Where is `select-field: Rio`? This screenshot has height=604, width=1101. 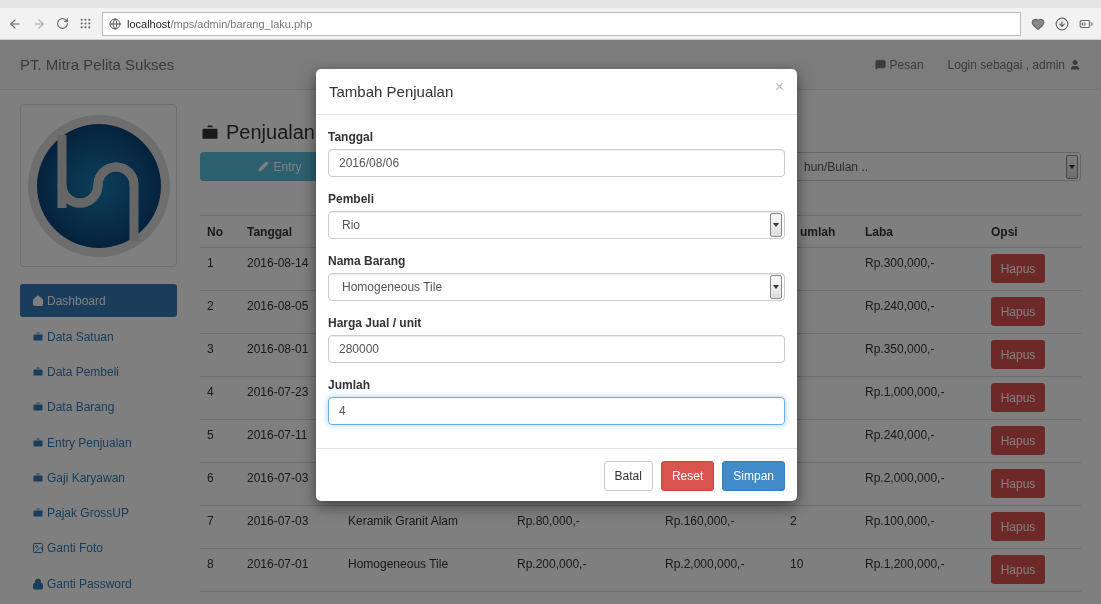
select-field: Rio is located at coordinates (556, 225).